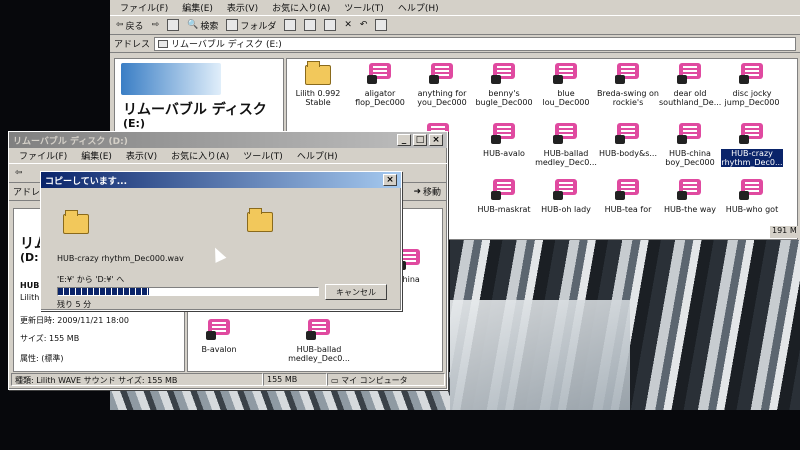 The image size is (800, 450). What do you see at coordinates (789, 80) in the screenshot?
I see `wav-file-item: do` at bounding box center [789, 80].